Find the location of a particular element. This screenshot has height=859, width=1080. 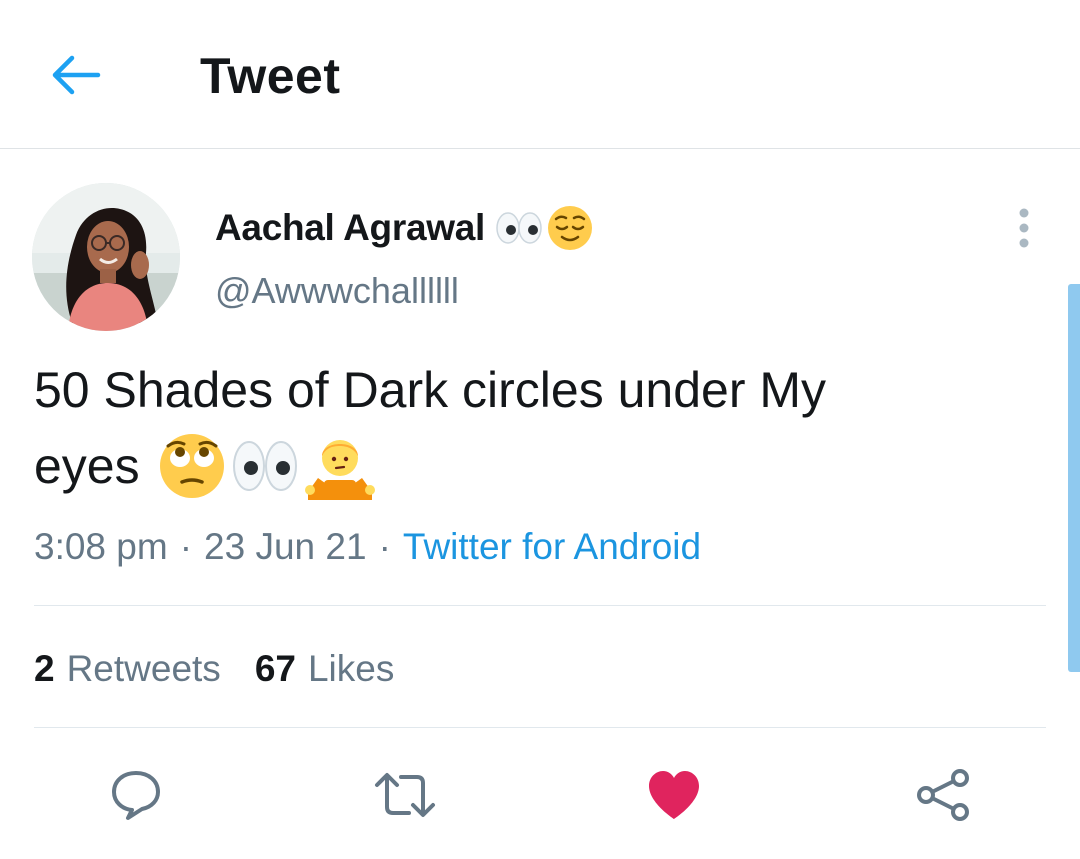

likes-count: 67 is located at coordinates (275, 668).